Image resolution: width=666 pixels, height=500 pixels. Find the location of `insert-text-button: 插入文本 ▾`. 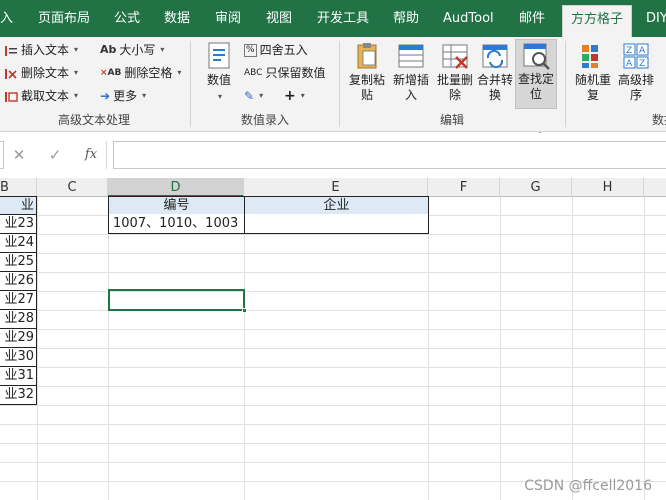

insert-text-button: 插入文本 ▾ is located at coordinates (41, 50).